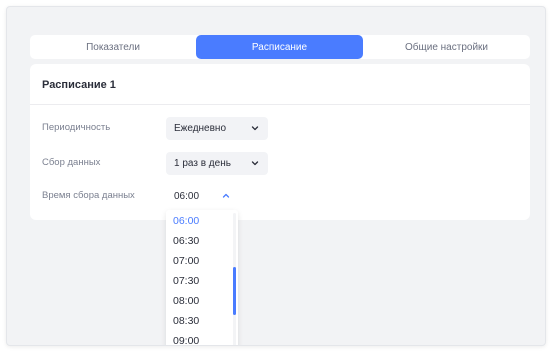 The height and width of the screenshot is (352, 552). I want to click on data-collection-select: 1 раз в день, so click(217, 163).